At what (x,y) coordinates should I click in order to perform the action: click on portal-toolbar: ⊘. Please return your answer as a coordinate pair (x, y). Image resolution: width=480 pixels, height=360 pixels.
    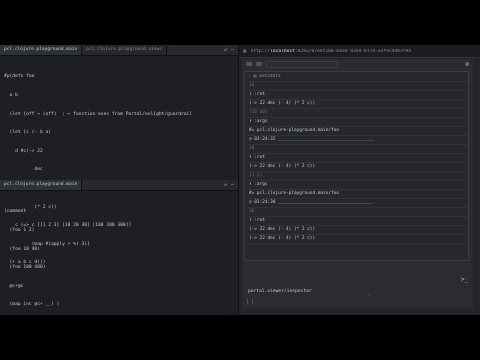
    Looking at the image, I should click on (357, 64).